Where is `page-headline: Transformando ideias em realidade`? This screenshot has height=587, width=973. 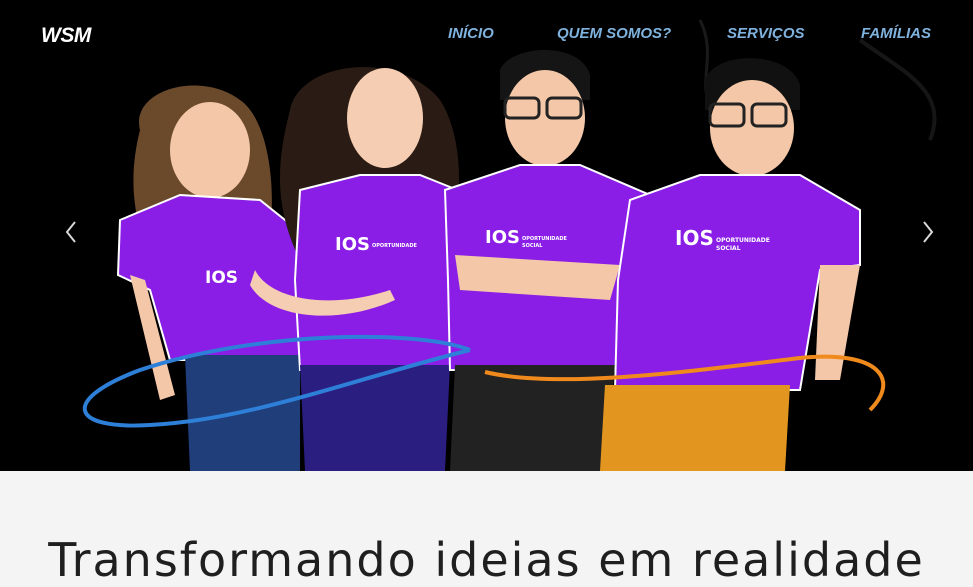
page-headline: Transformando ideias em realidade is located at coordinates (486, 560).